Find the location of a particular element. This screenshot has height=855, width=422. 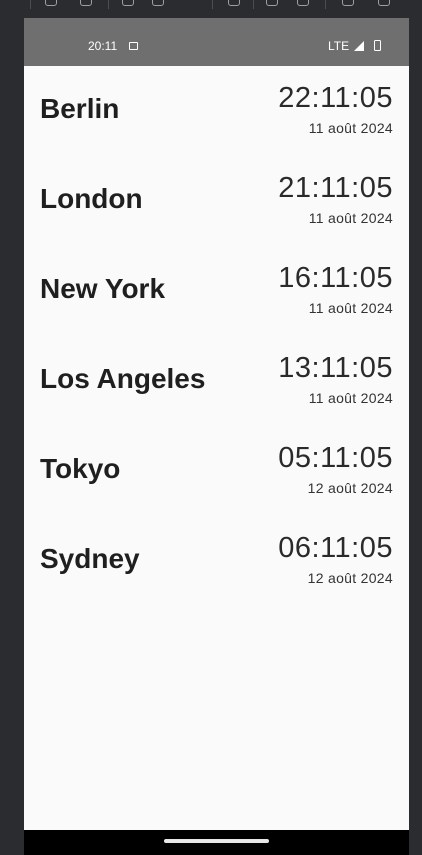

home-icon is located at coordinates (158, 3).